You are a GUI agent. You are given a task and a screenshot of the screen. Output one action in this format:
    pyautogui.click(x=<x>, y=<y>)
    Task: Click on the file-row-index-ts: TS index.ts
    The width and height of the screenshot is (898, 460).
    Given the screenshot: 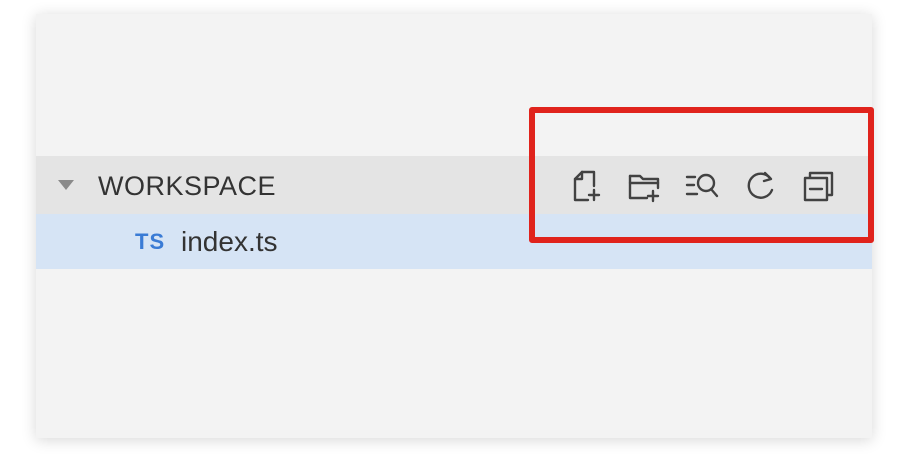 What is the action you would take?
    pyautogui.click(x=454, y=241)
    